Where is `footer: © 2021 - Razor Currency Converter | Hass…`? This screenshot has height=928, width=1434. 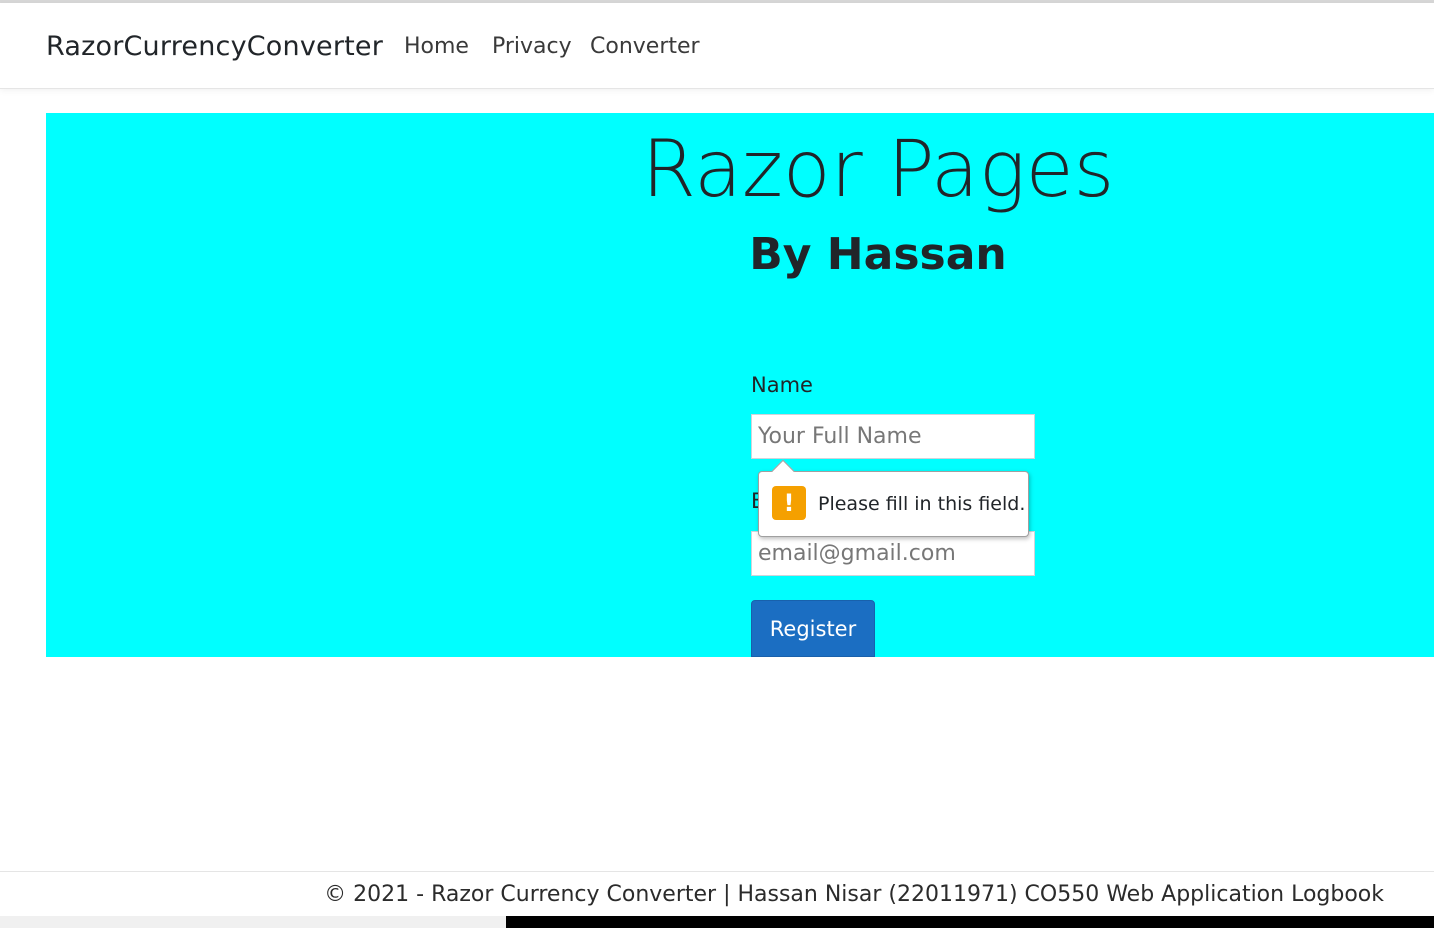
footer: © 2021 - Razor Currency Converter | Hass… is located at coordinates (717, 893).